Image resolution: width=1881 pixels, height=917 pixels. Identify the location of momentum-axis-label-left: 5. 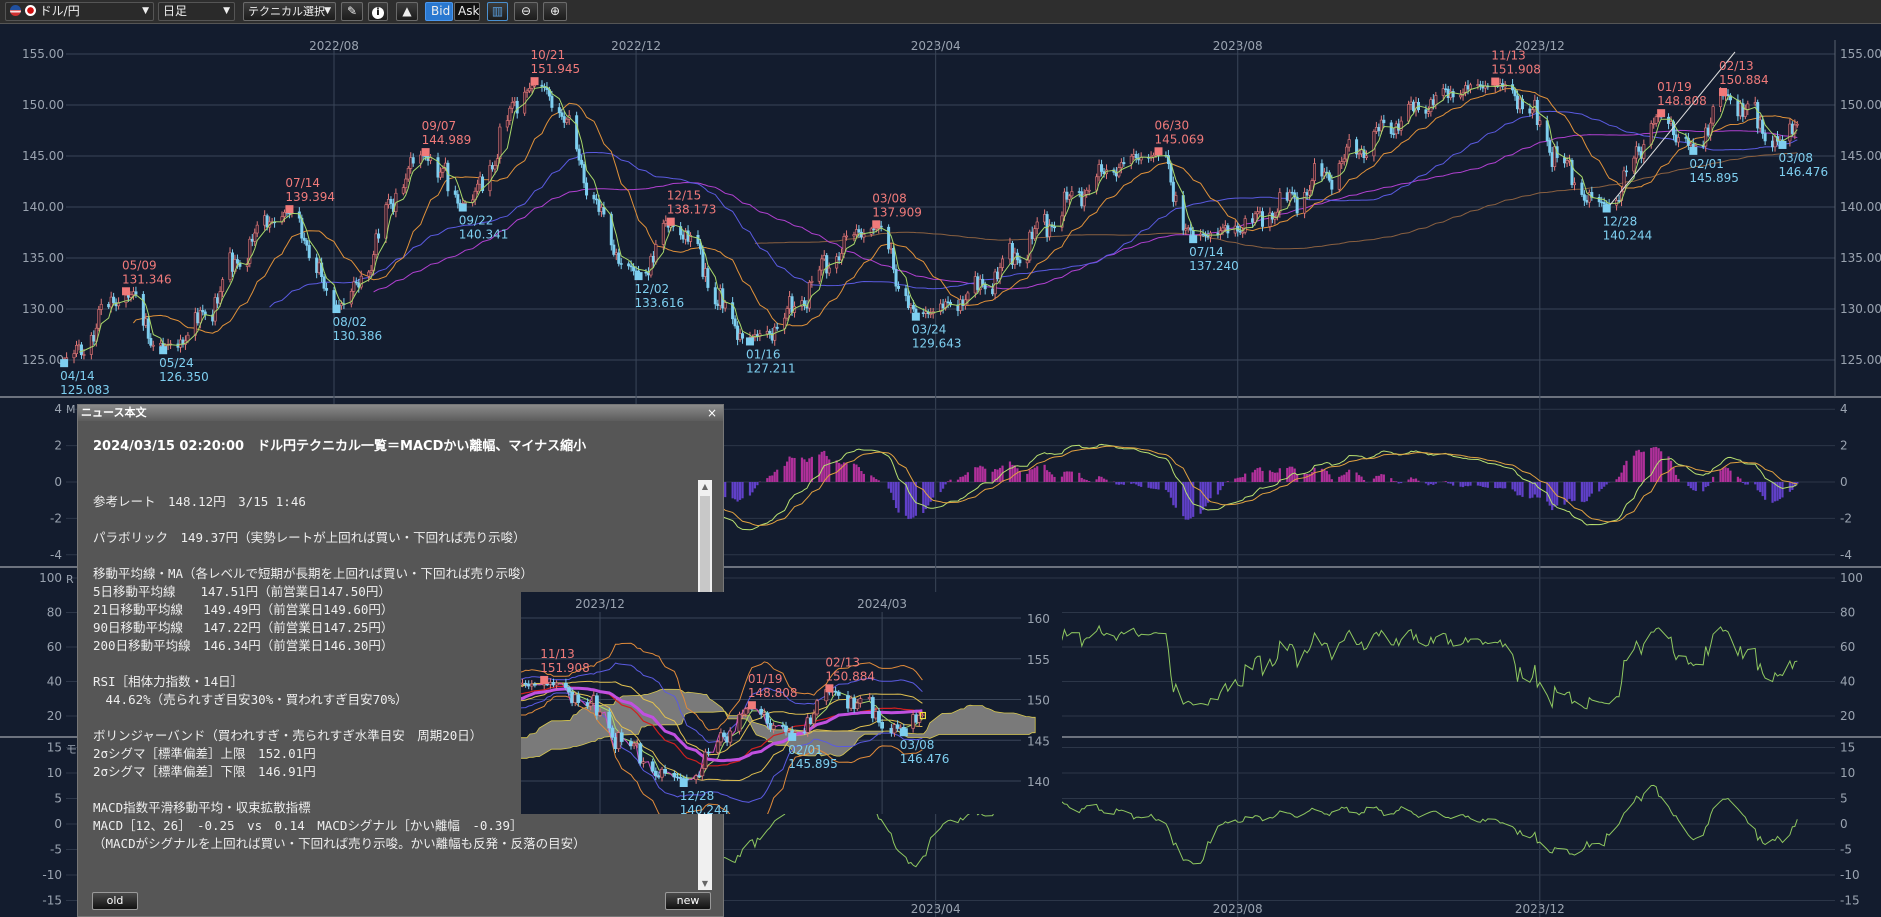
(58, 799).